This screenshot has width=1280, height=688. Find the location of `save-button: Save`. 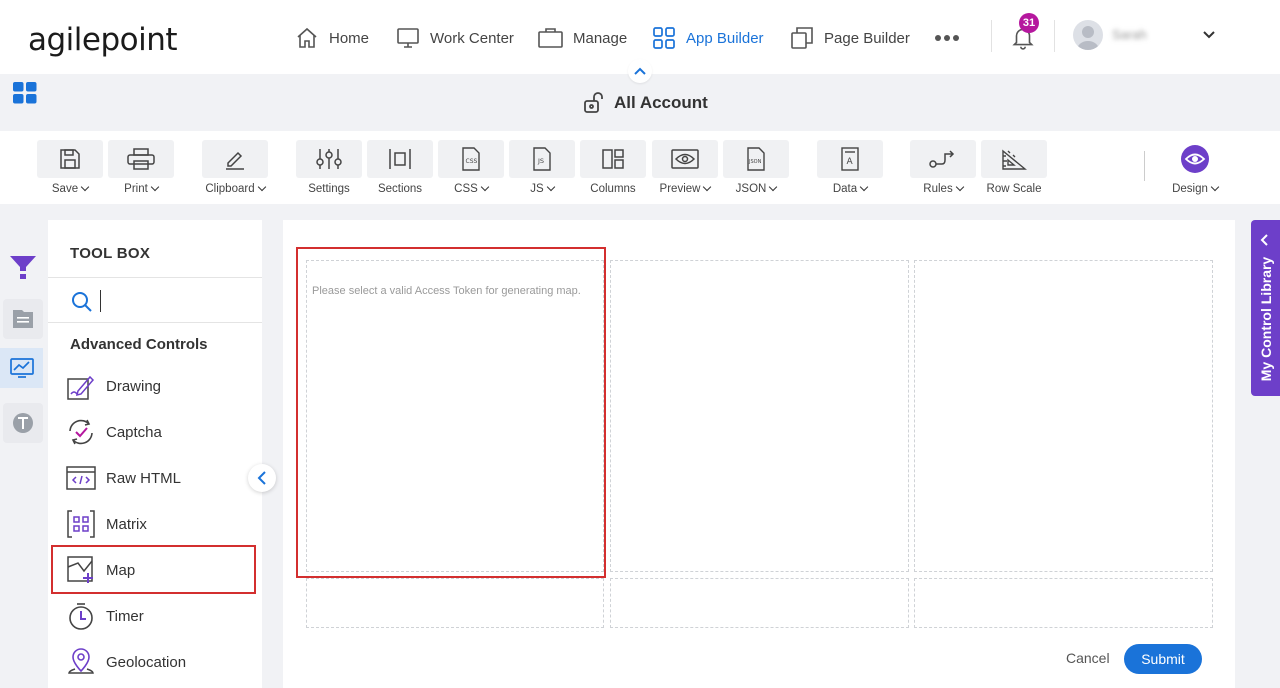

save-button: Save is located at coordinates (70, 167).